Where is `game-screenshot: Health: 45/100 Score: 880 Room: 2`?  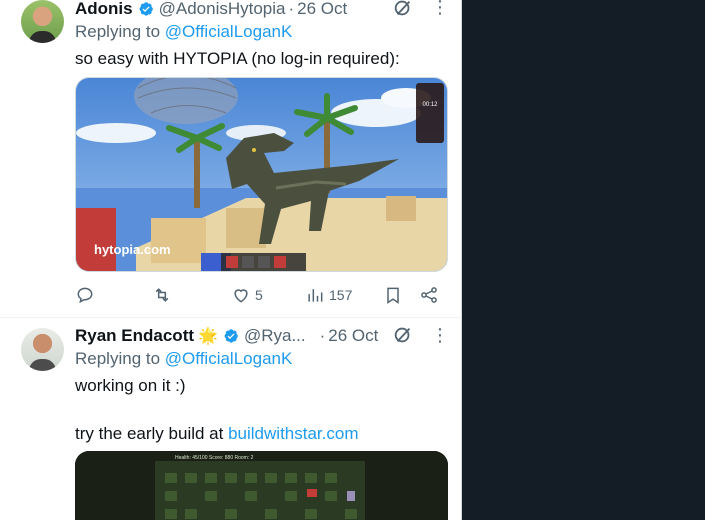
game-screenshot: Health: 45/100 Score: 880 Room: 2 is located at coordinates (261, 485).